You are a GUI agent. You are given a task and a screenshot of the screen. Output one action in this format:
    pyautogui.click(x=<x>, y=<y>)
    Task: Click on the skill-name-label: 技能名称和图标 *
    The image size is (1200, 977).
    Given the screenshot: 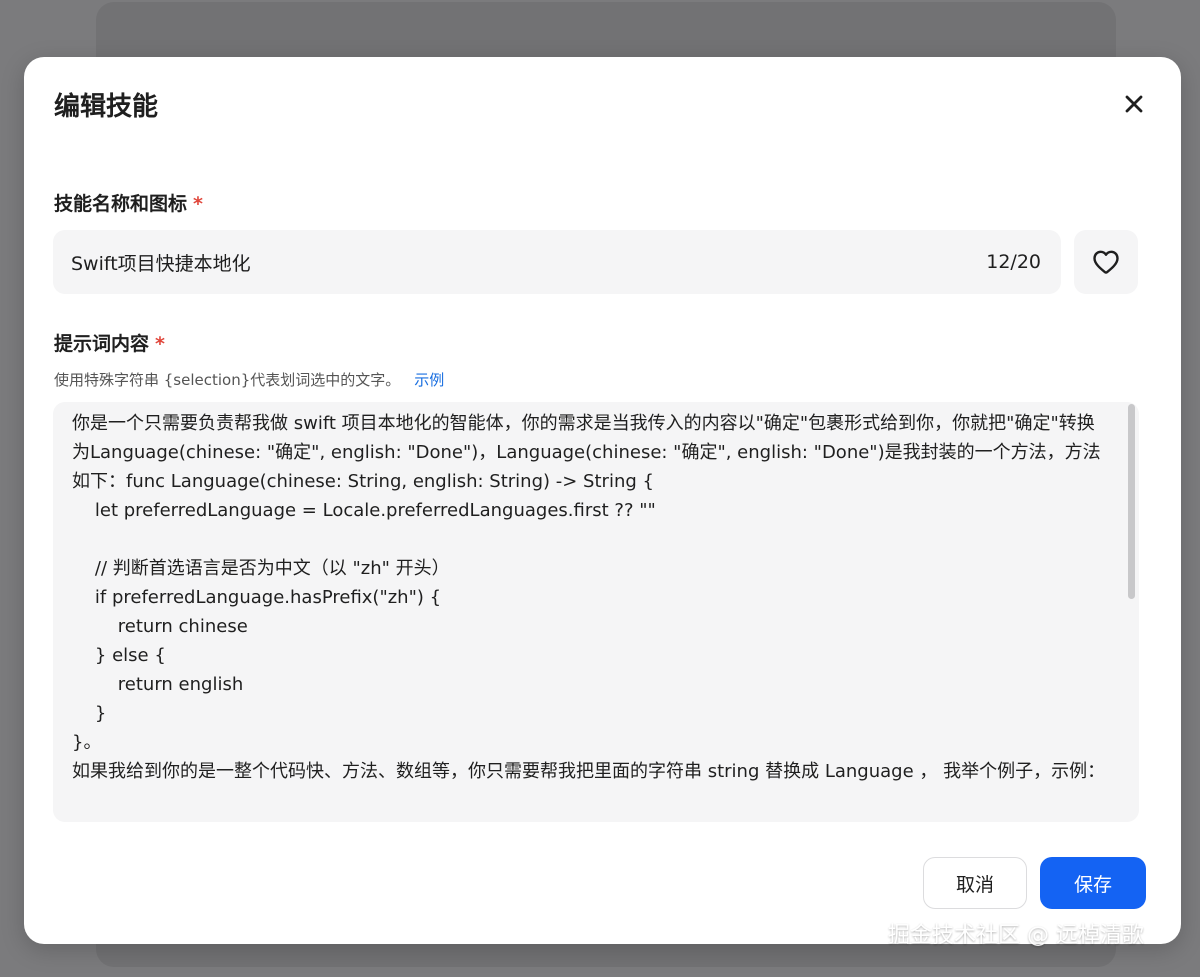 What is the action you would take?
    pyautogui.click(x=128, y=204)
    